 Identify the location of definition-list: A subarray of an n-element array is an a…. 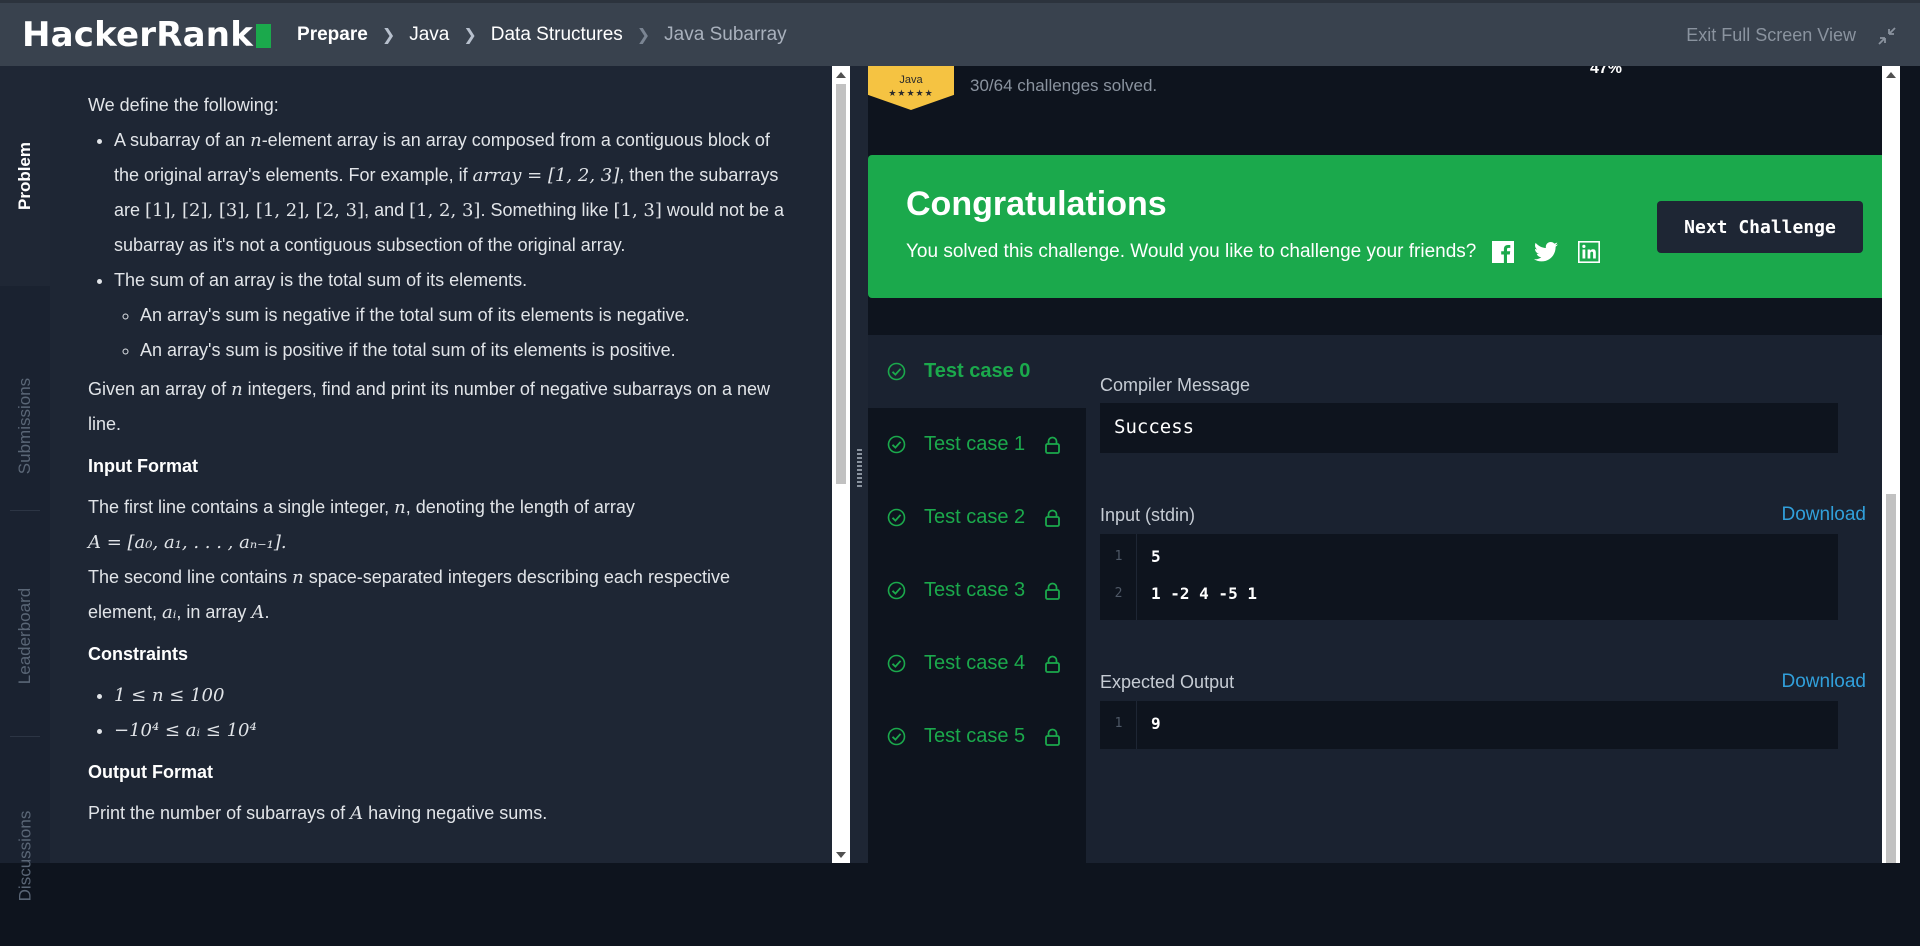
(456, 245).